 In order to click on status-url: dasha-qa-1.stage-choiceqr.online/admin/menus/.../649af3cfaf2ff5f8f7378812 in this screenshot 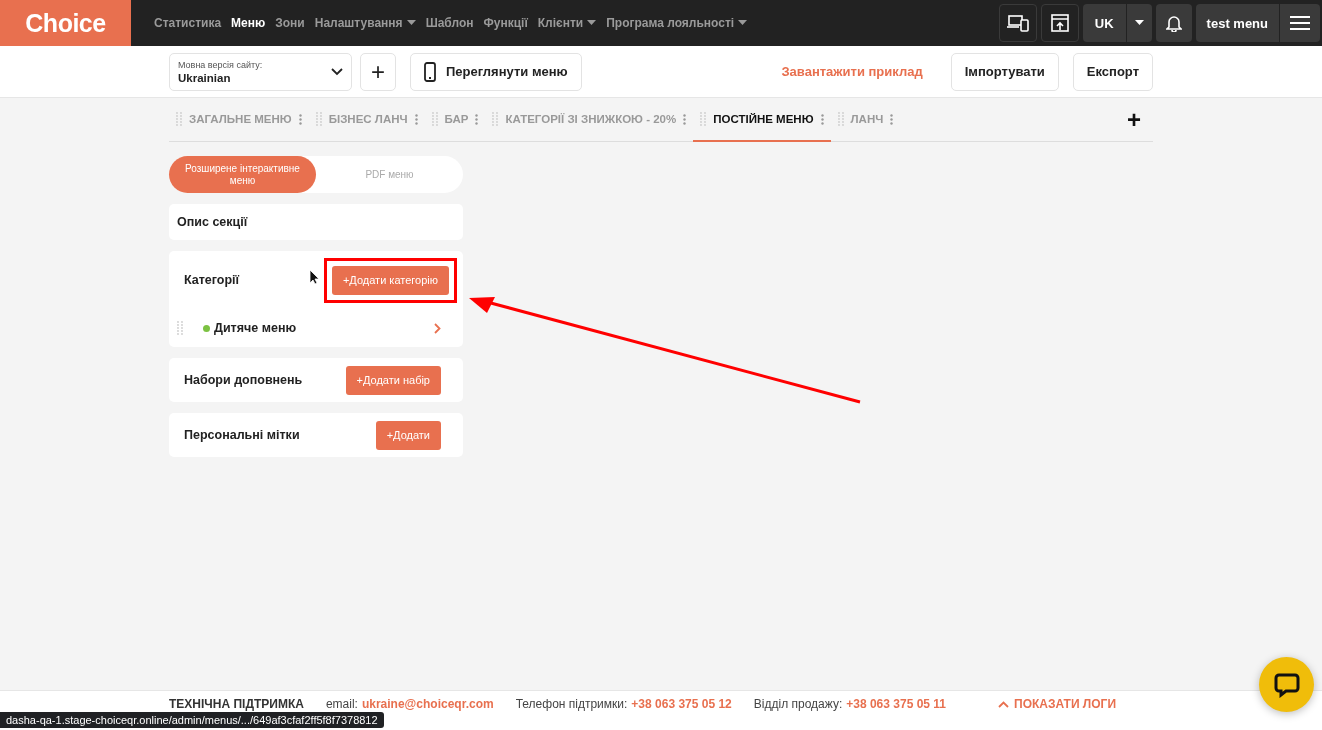, I will do `click(192, 720)`.